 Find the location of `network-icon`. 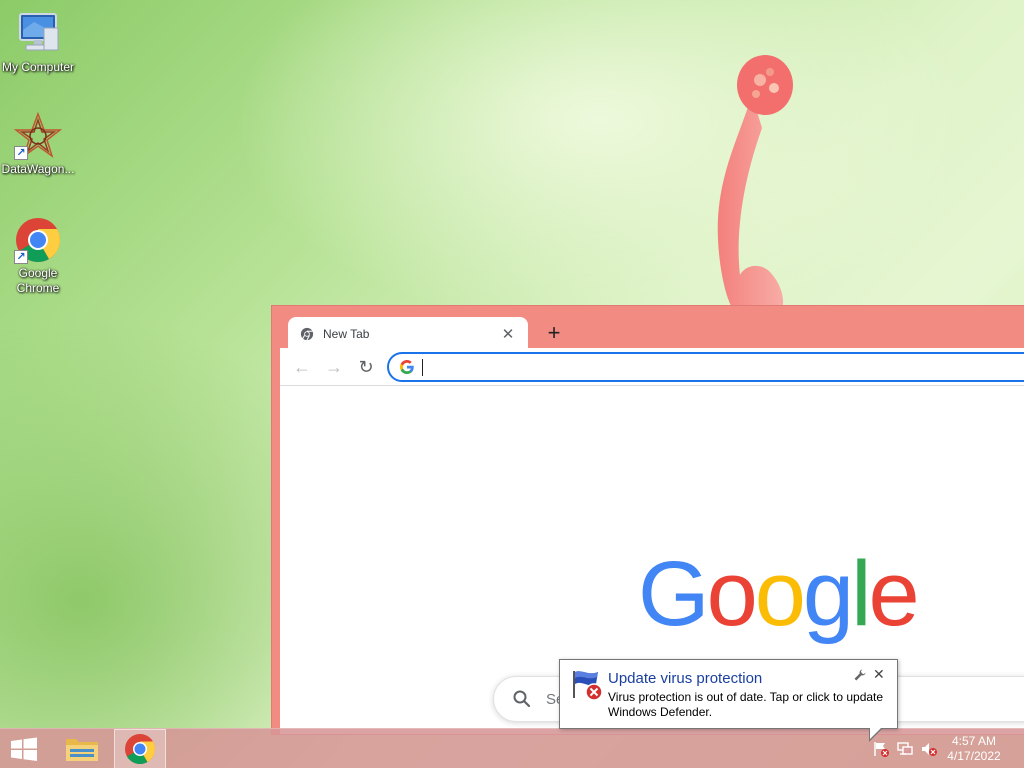

network-icon is located at coordinates (905, 749).